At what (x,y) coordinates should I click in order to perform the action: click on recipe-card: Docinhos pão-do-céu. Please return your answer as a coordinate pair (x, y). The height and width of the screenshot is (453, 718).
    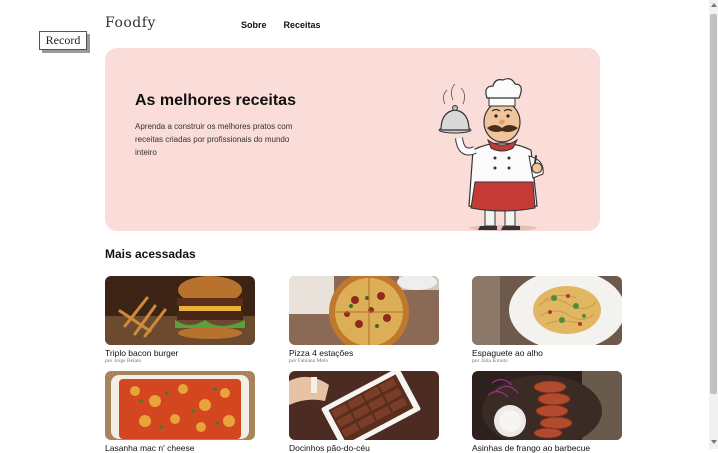
    Looking at the image, I should click on (364, 412).